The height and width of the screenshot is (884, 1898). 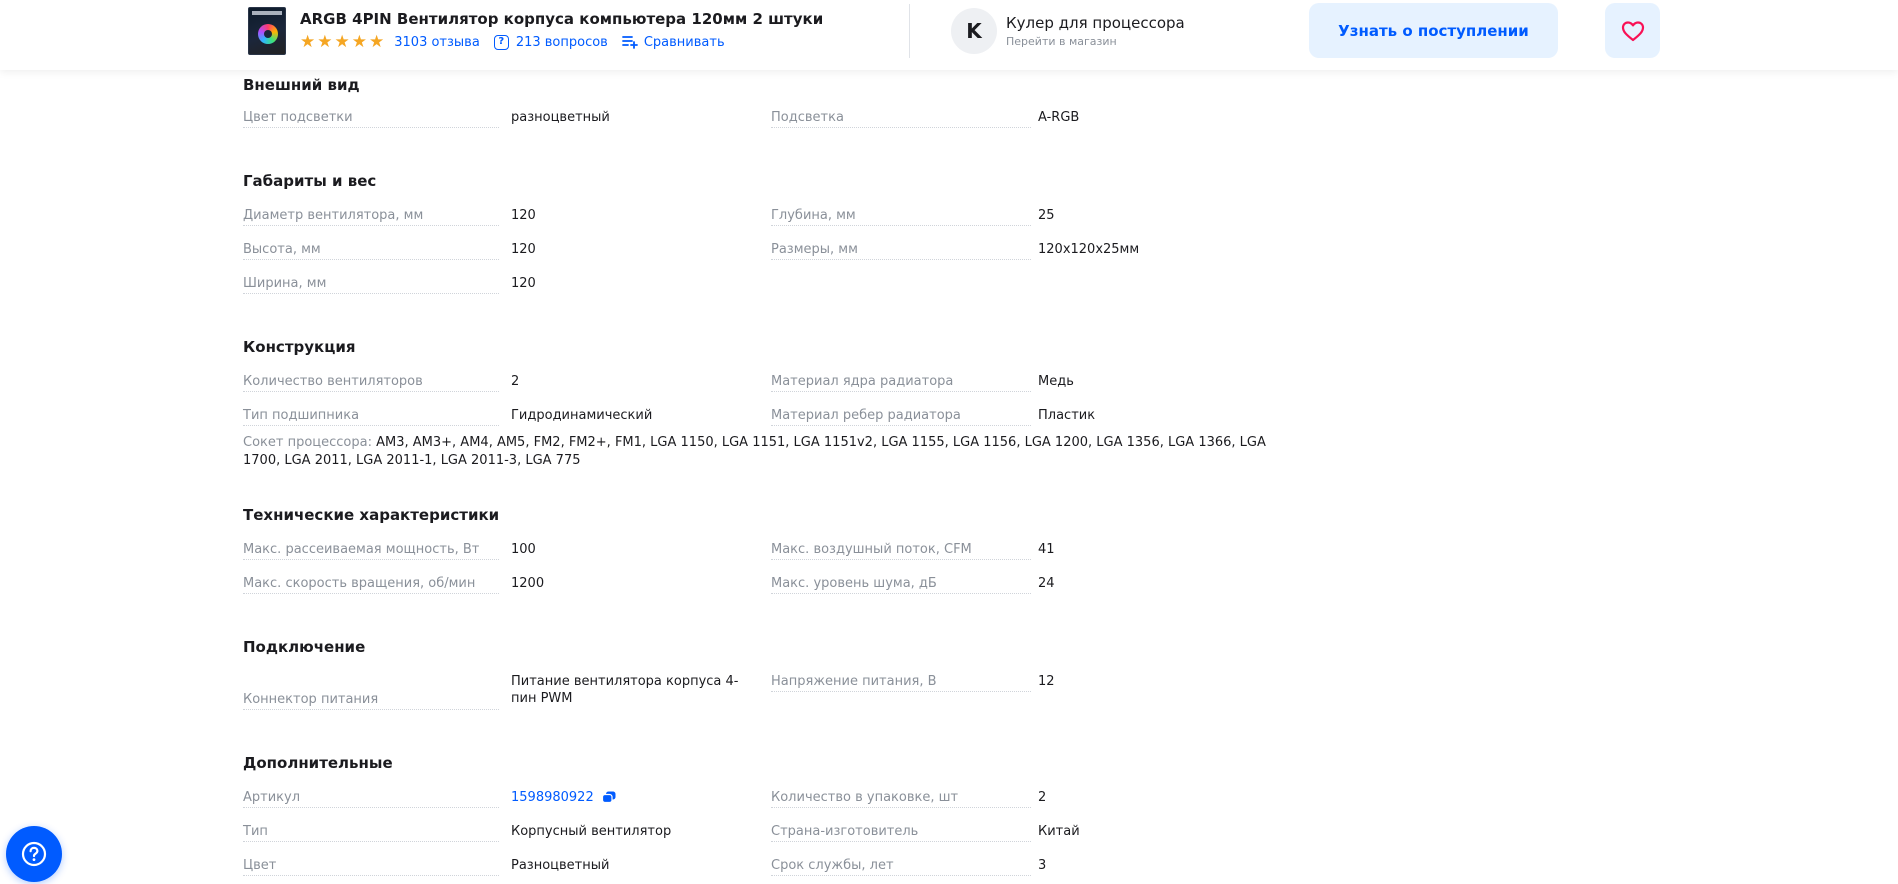 What do you see at coordinates (523, 215) in the screenshot?
I see `spec-value-fan-diameter: 120` at bounding box center [523, 215].